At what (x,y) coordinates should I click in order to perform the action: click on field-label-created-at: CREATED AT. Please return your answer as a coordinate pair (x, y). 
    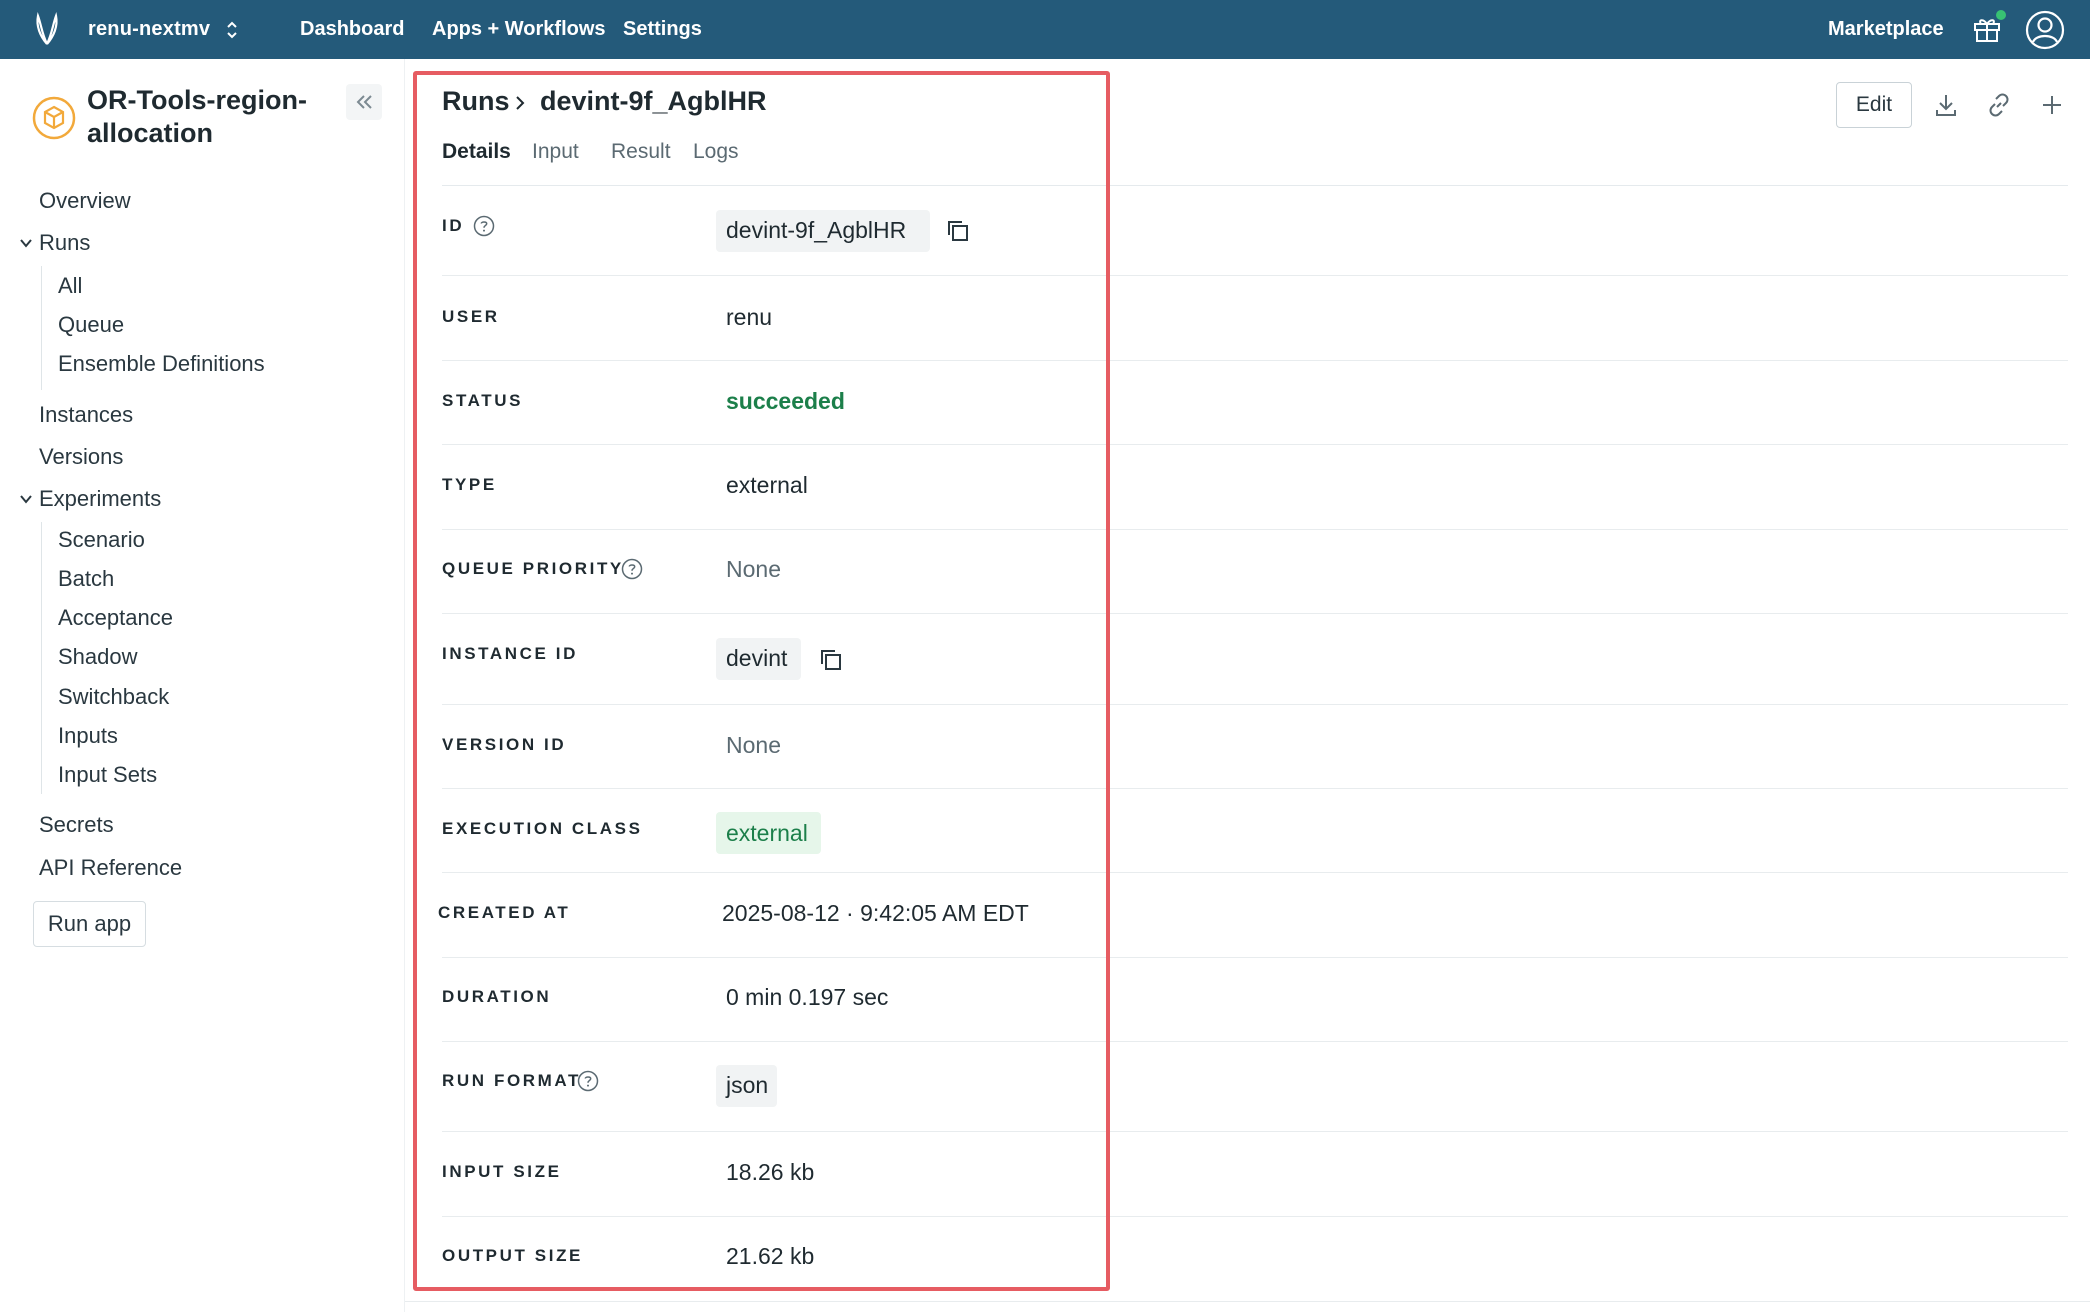
    Looking at the image, I should click on (504, 912).